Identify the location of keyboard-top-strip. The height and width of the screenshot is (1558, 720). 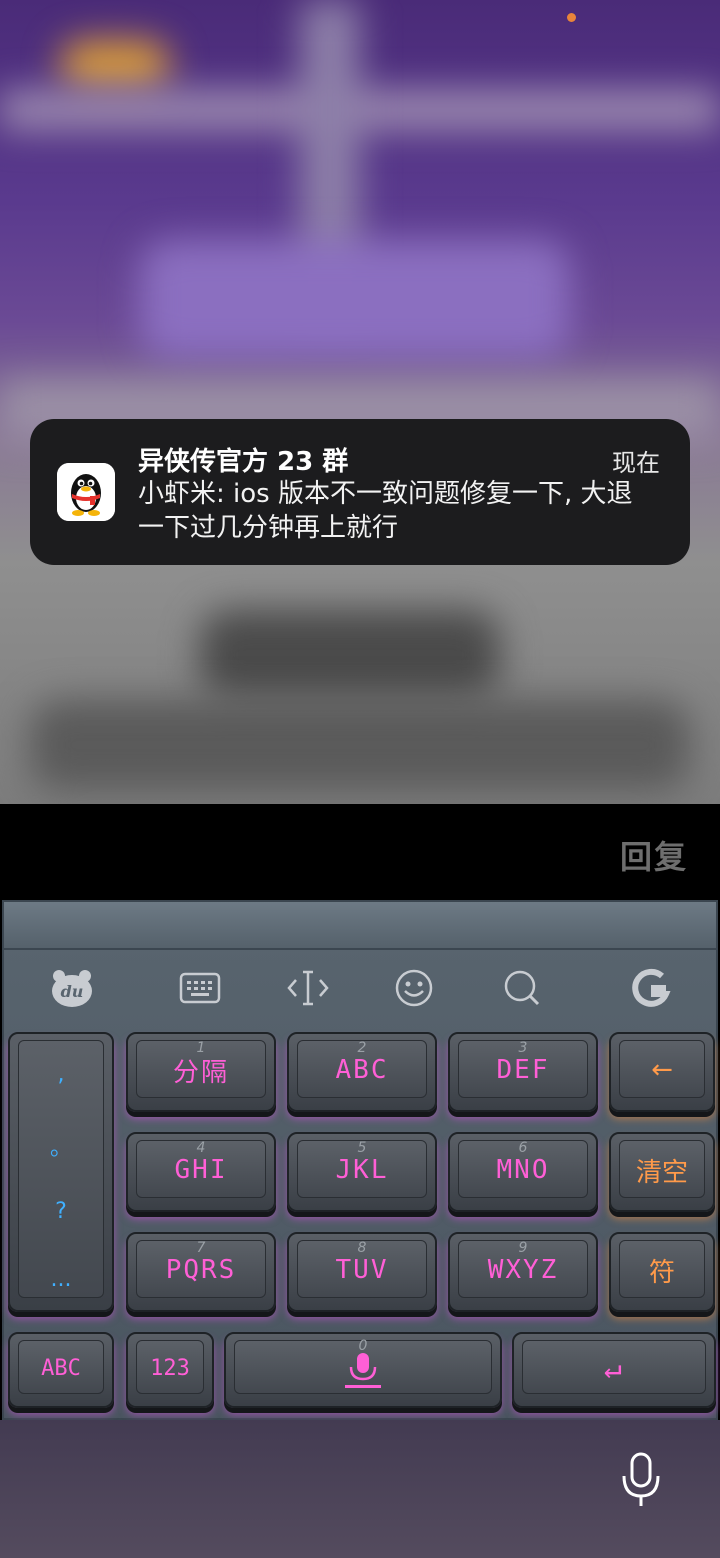
(360, 926).